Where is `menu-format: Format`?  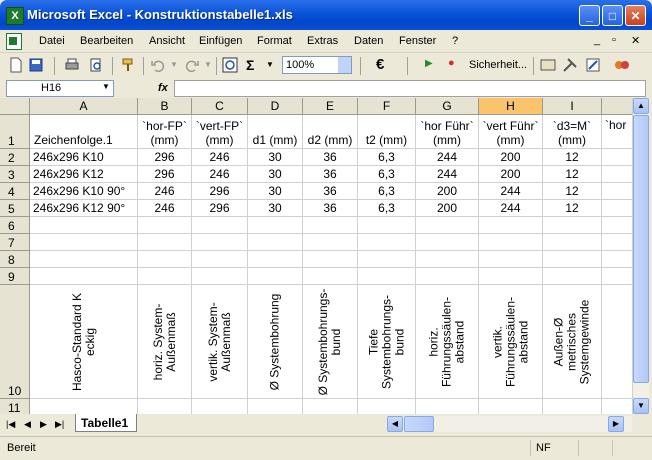 menu-format: Format is located at coordinates (274, 41).